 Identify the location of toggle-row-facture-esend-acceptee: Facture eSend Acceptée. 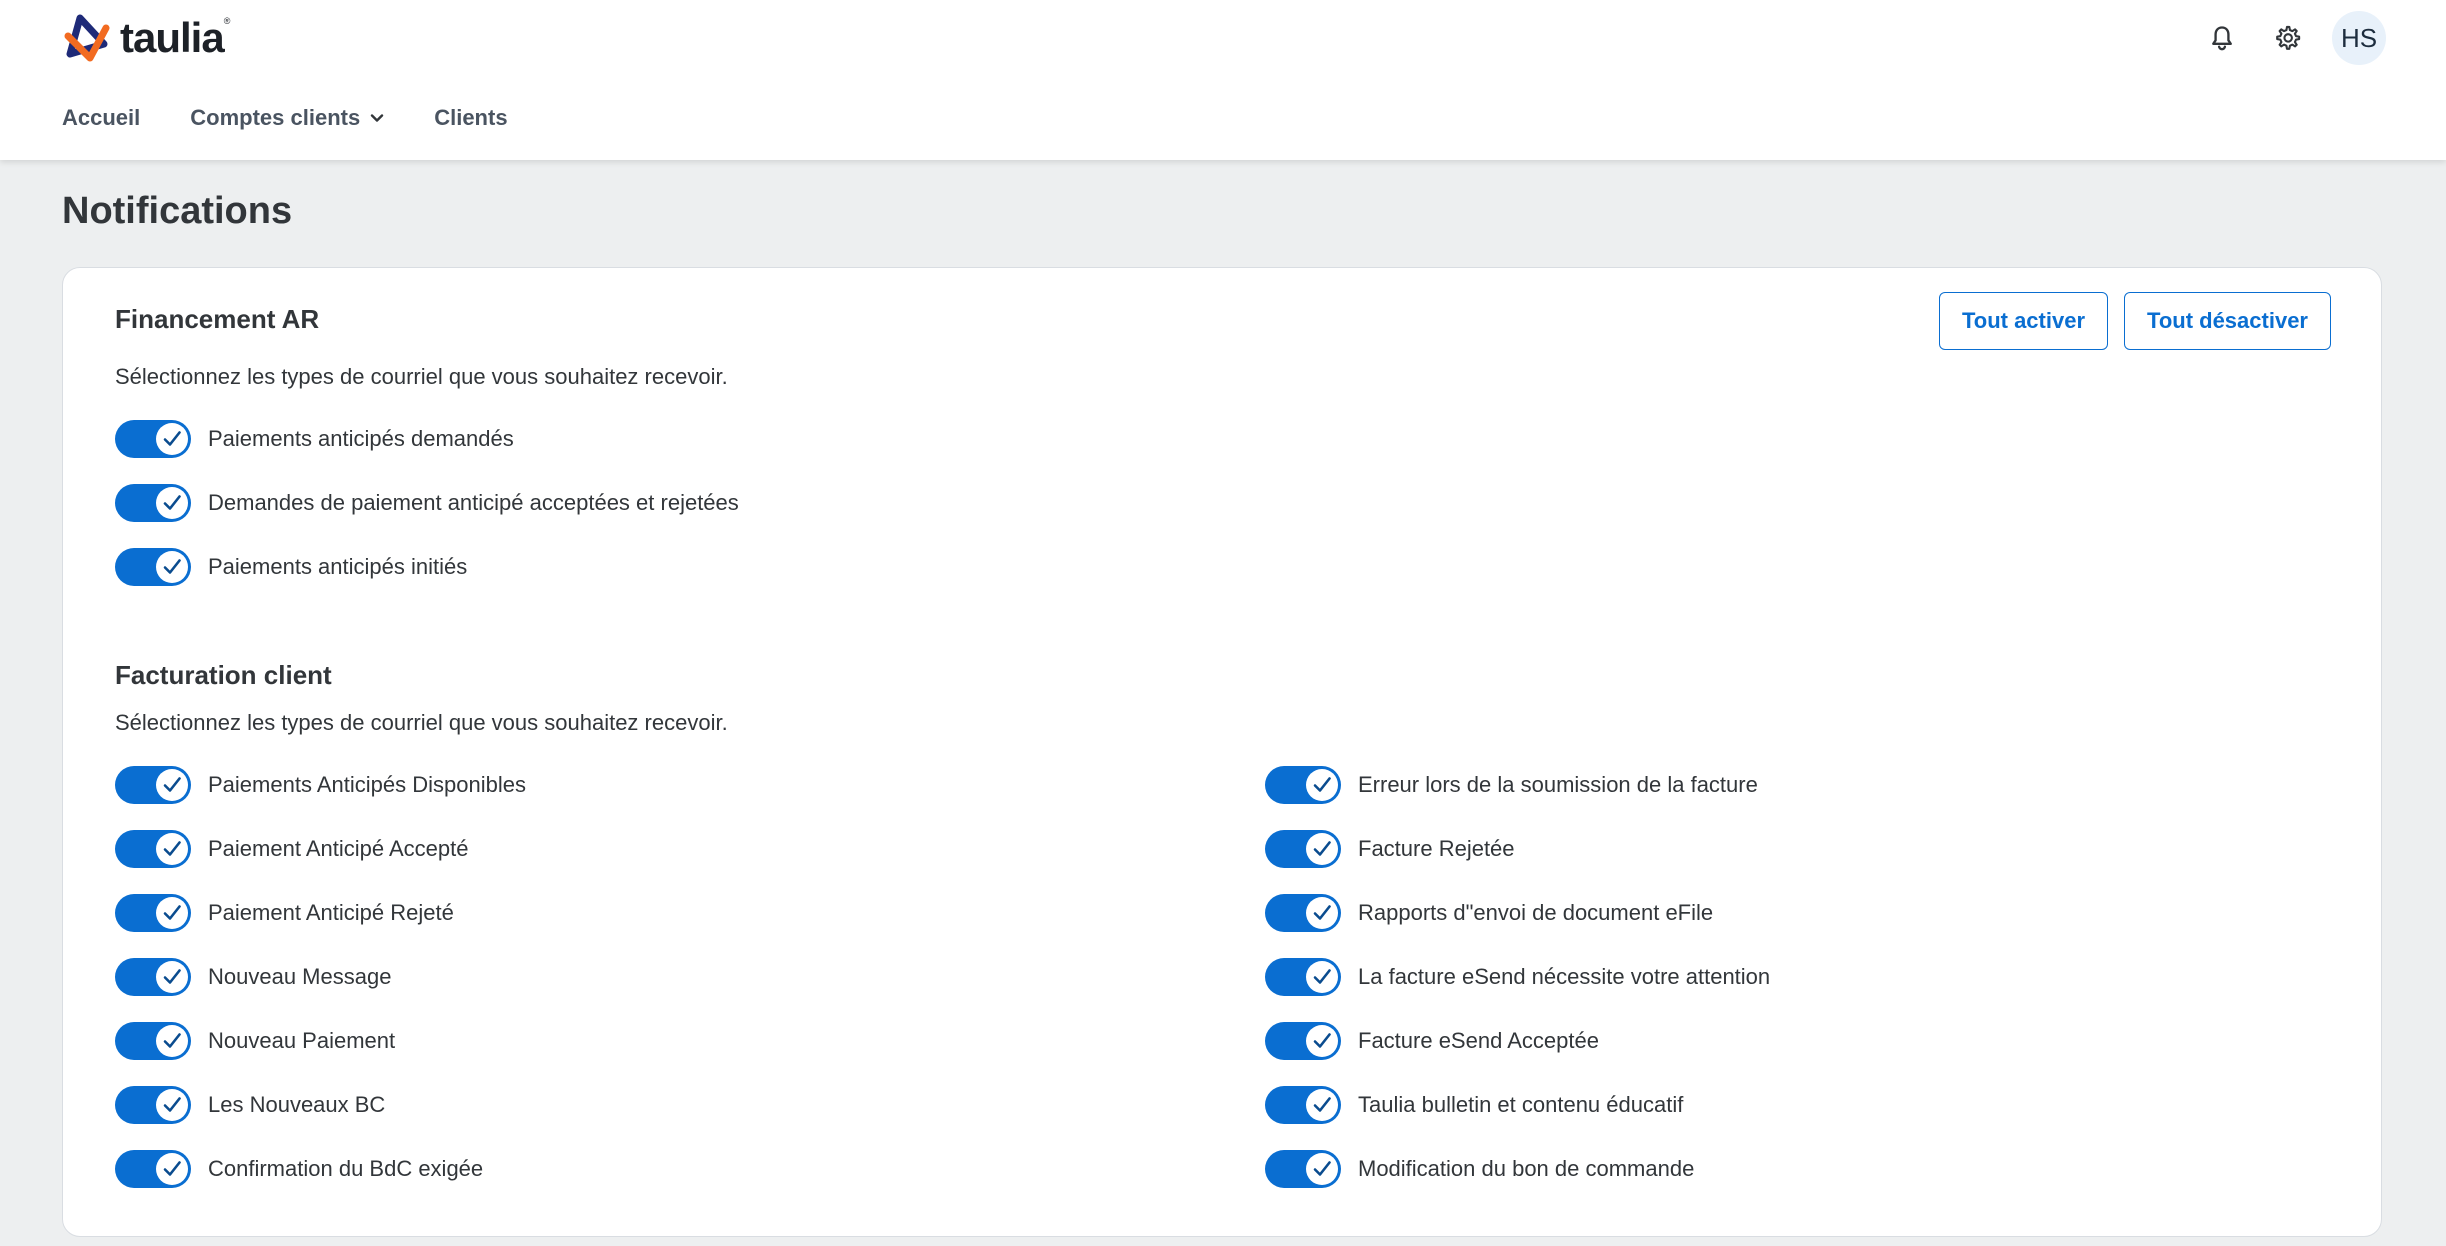
(1432, 1041).